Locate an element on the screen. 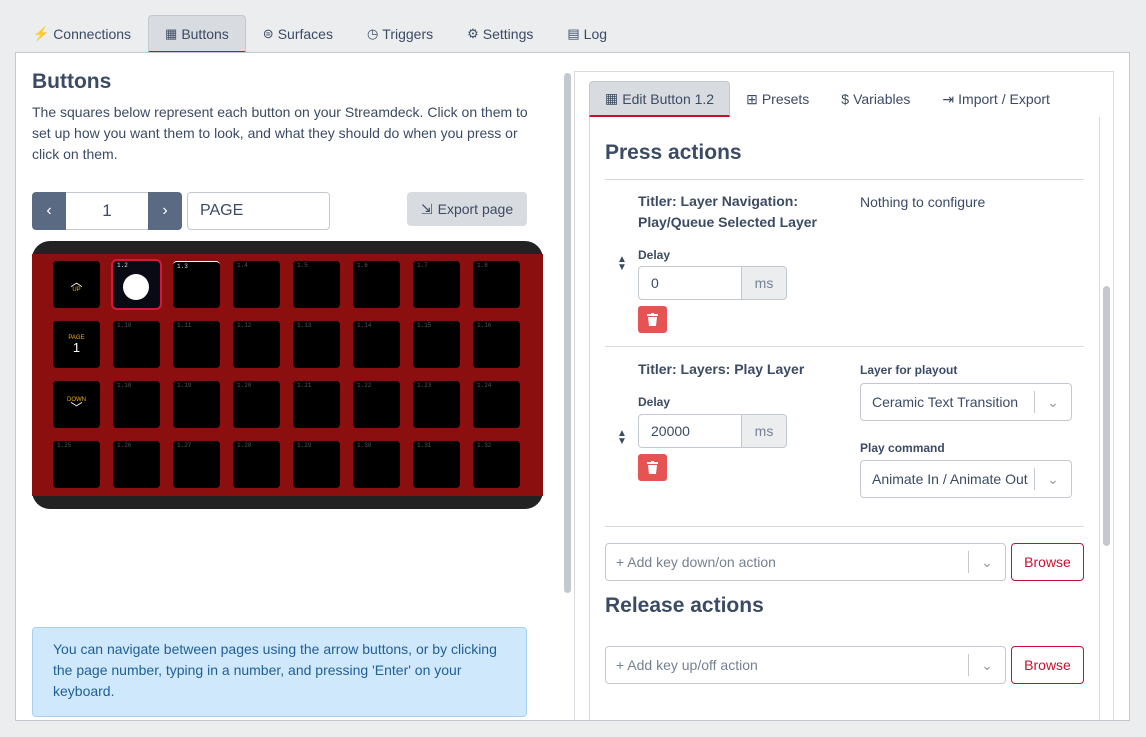  deck-button: 1.29 is located at coordinates (316, 464).